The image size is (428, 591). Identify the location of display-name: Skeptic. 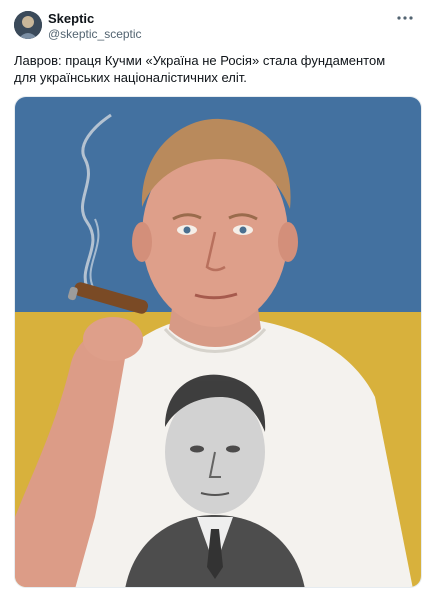
(95, 18).